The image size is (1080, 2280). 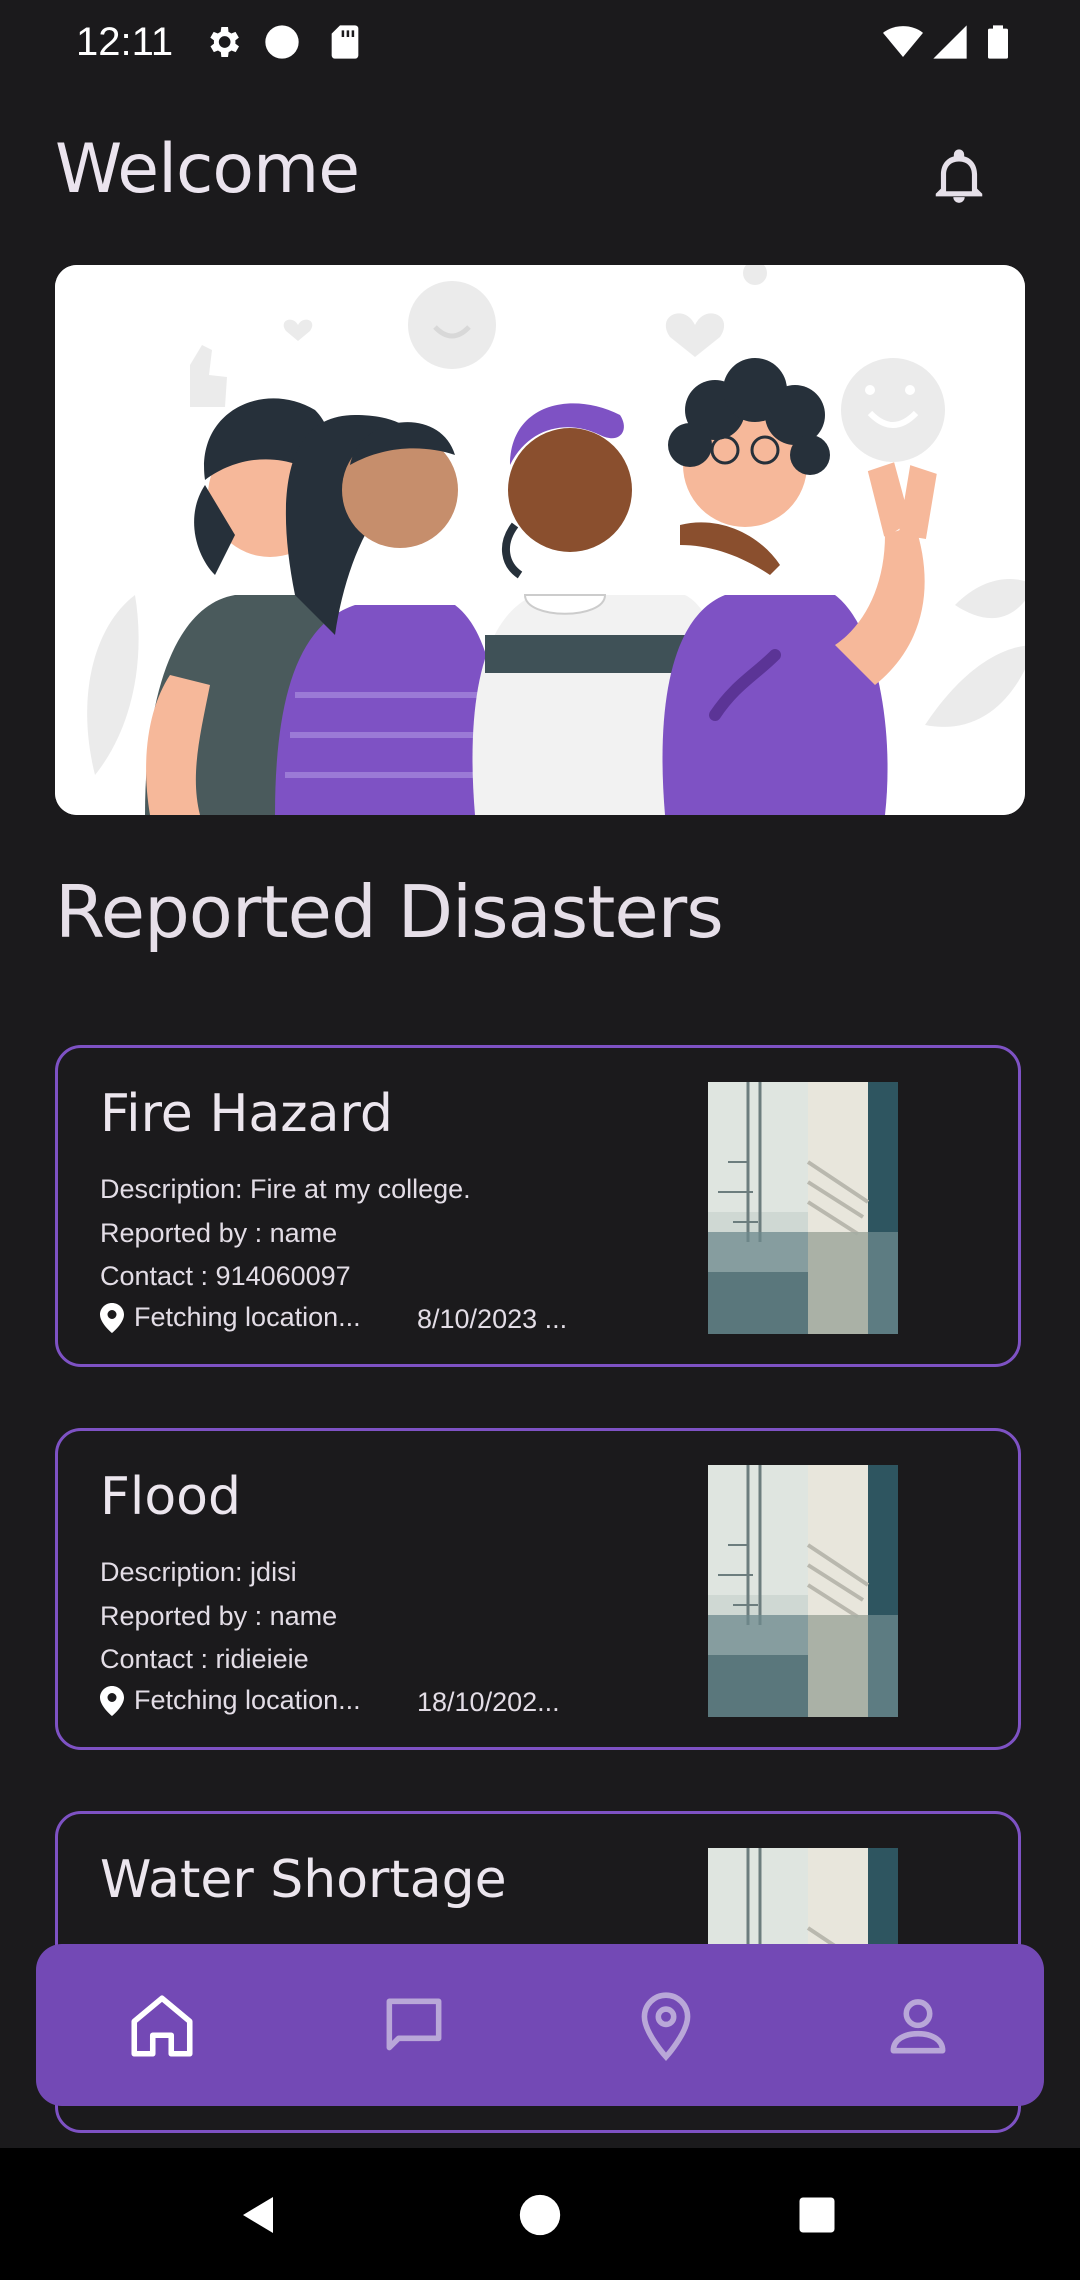 I want to click on chat-icon, so click(x=414, y=2024).